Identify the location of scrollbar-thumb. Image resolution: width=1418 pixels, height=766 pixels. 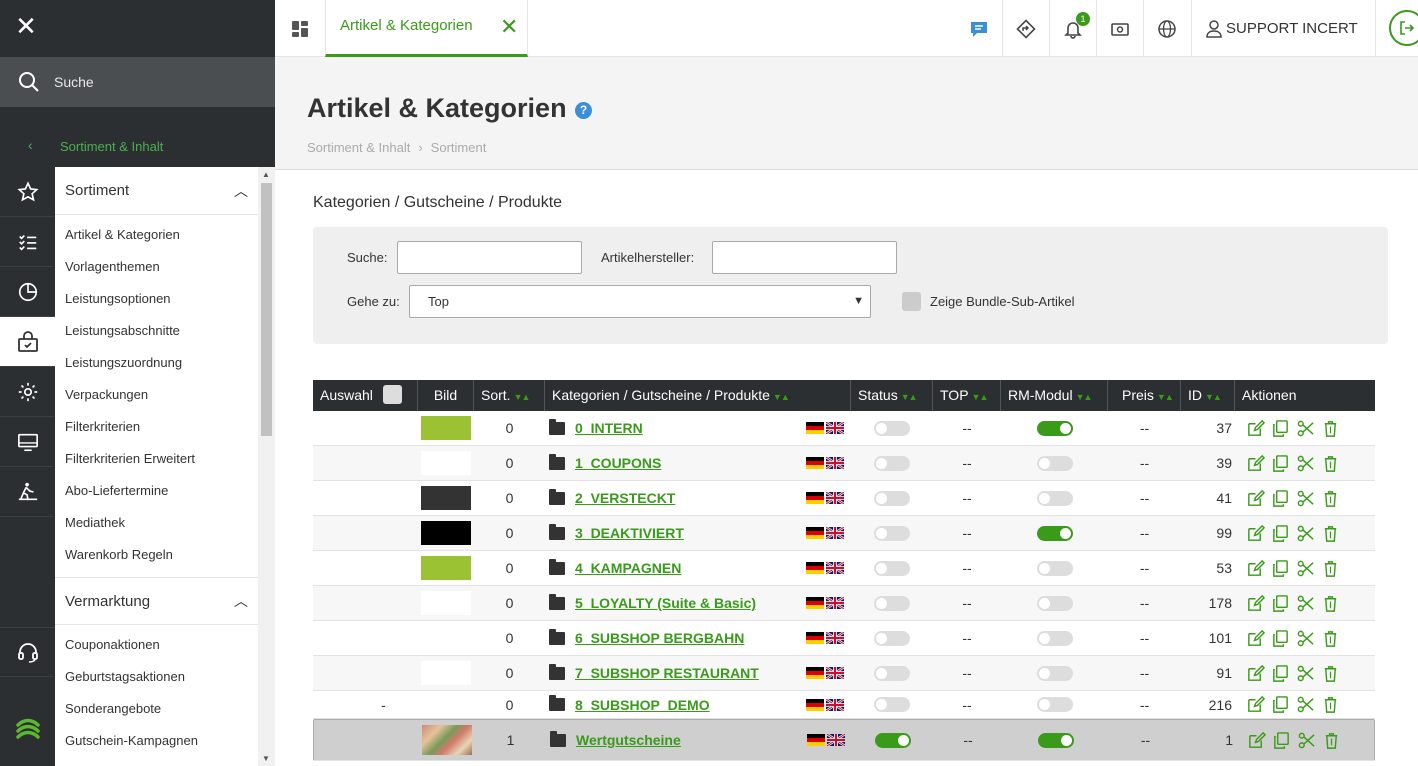
(266, 309).